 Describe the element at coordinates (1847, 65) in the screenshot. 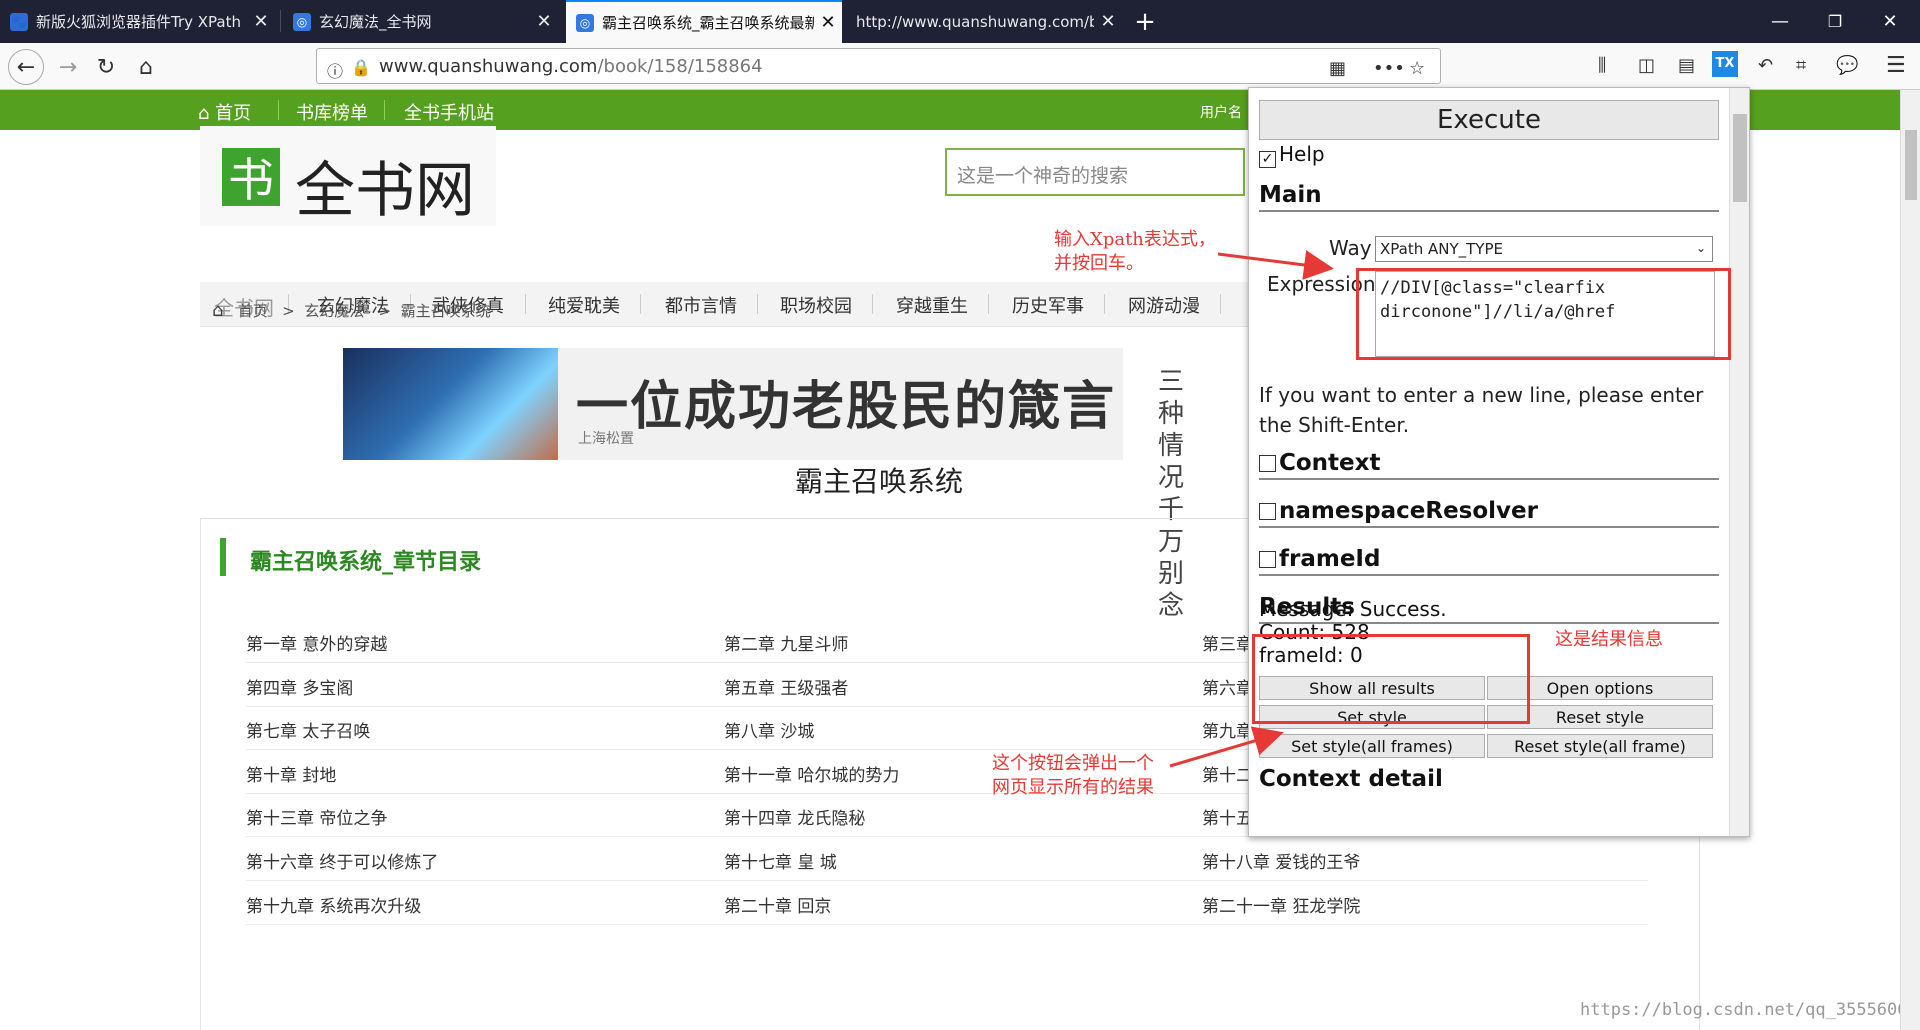

I see `chat-icon: 💬` at that location.